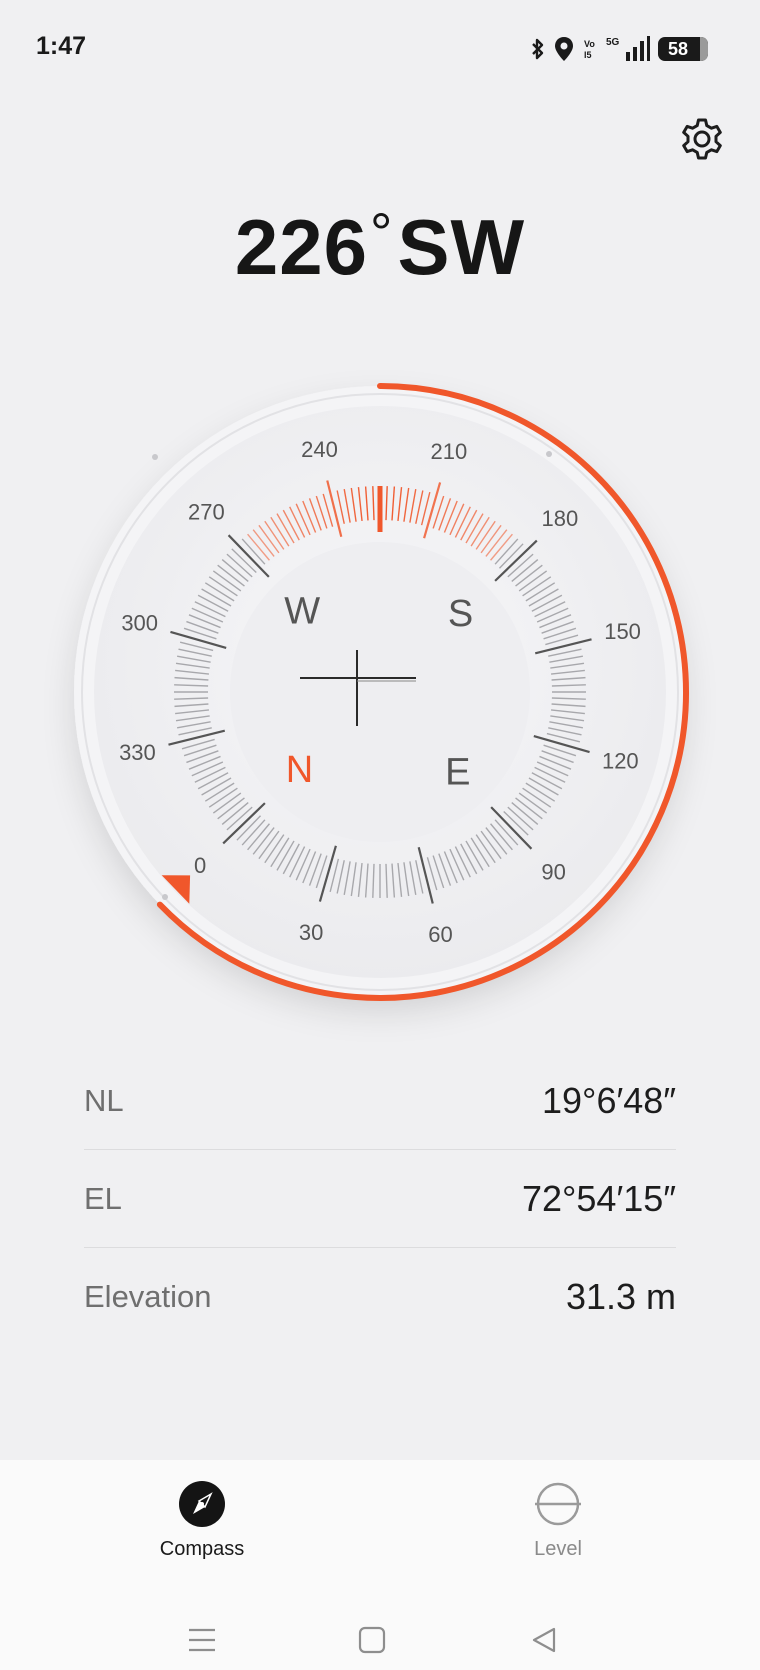  I want to click on location-icon, so click(564, 49).